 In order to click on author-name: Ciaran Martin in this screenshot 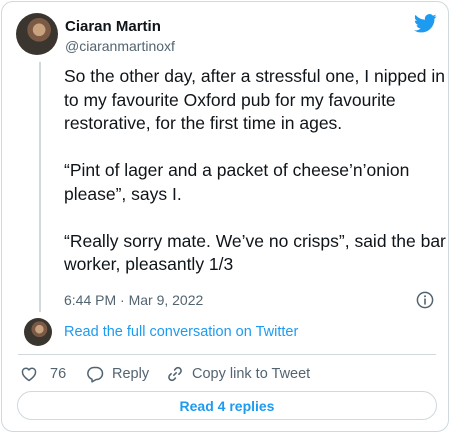, I will do `click(113, 26)`.